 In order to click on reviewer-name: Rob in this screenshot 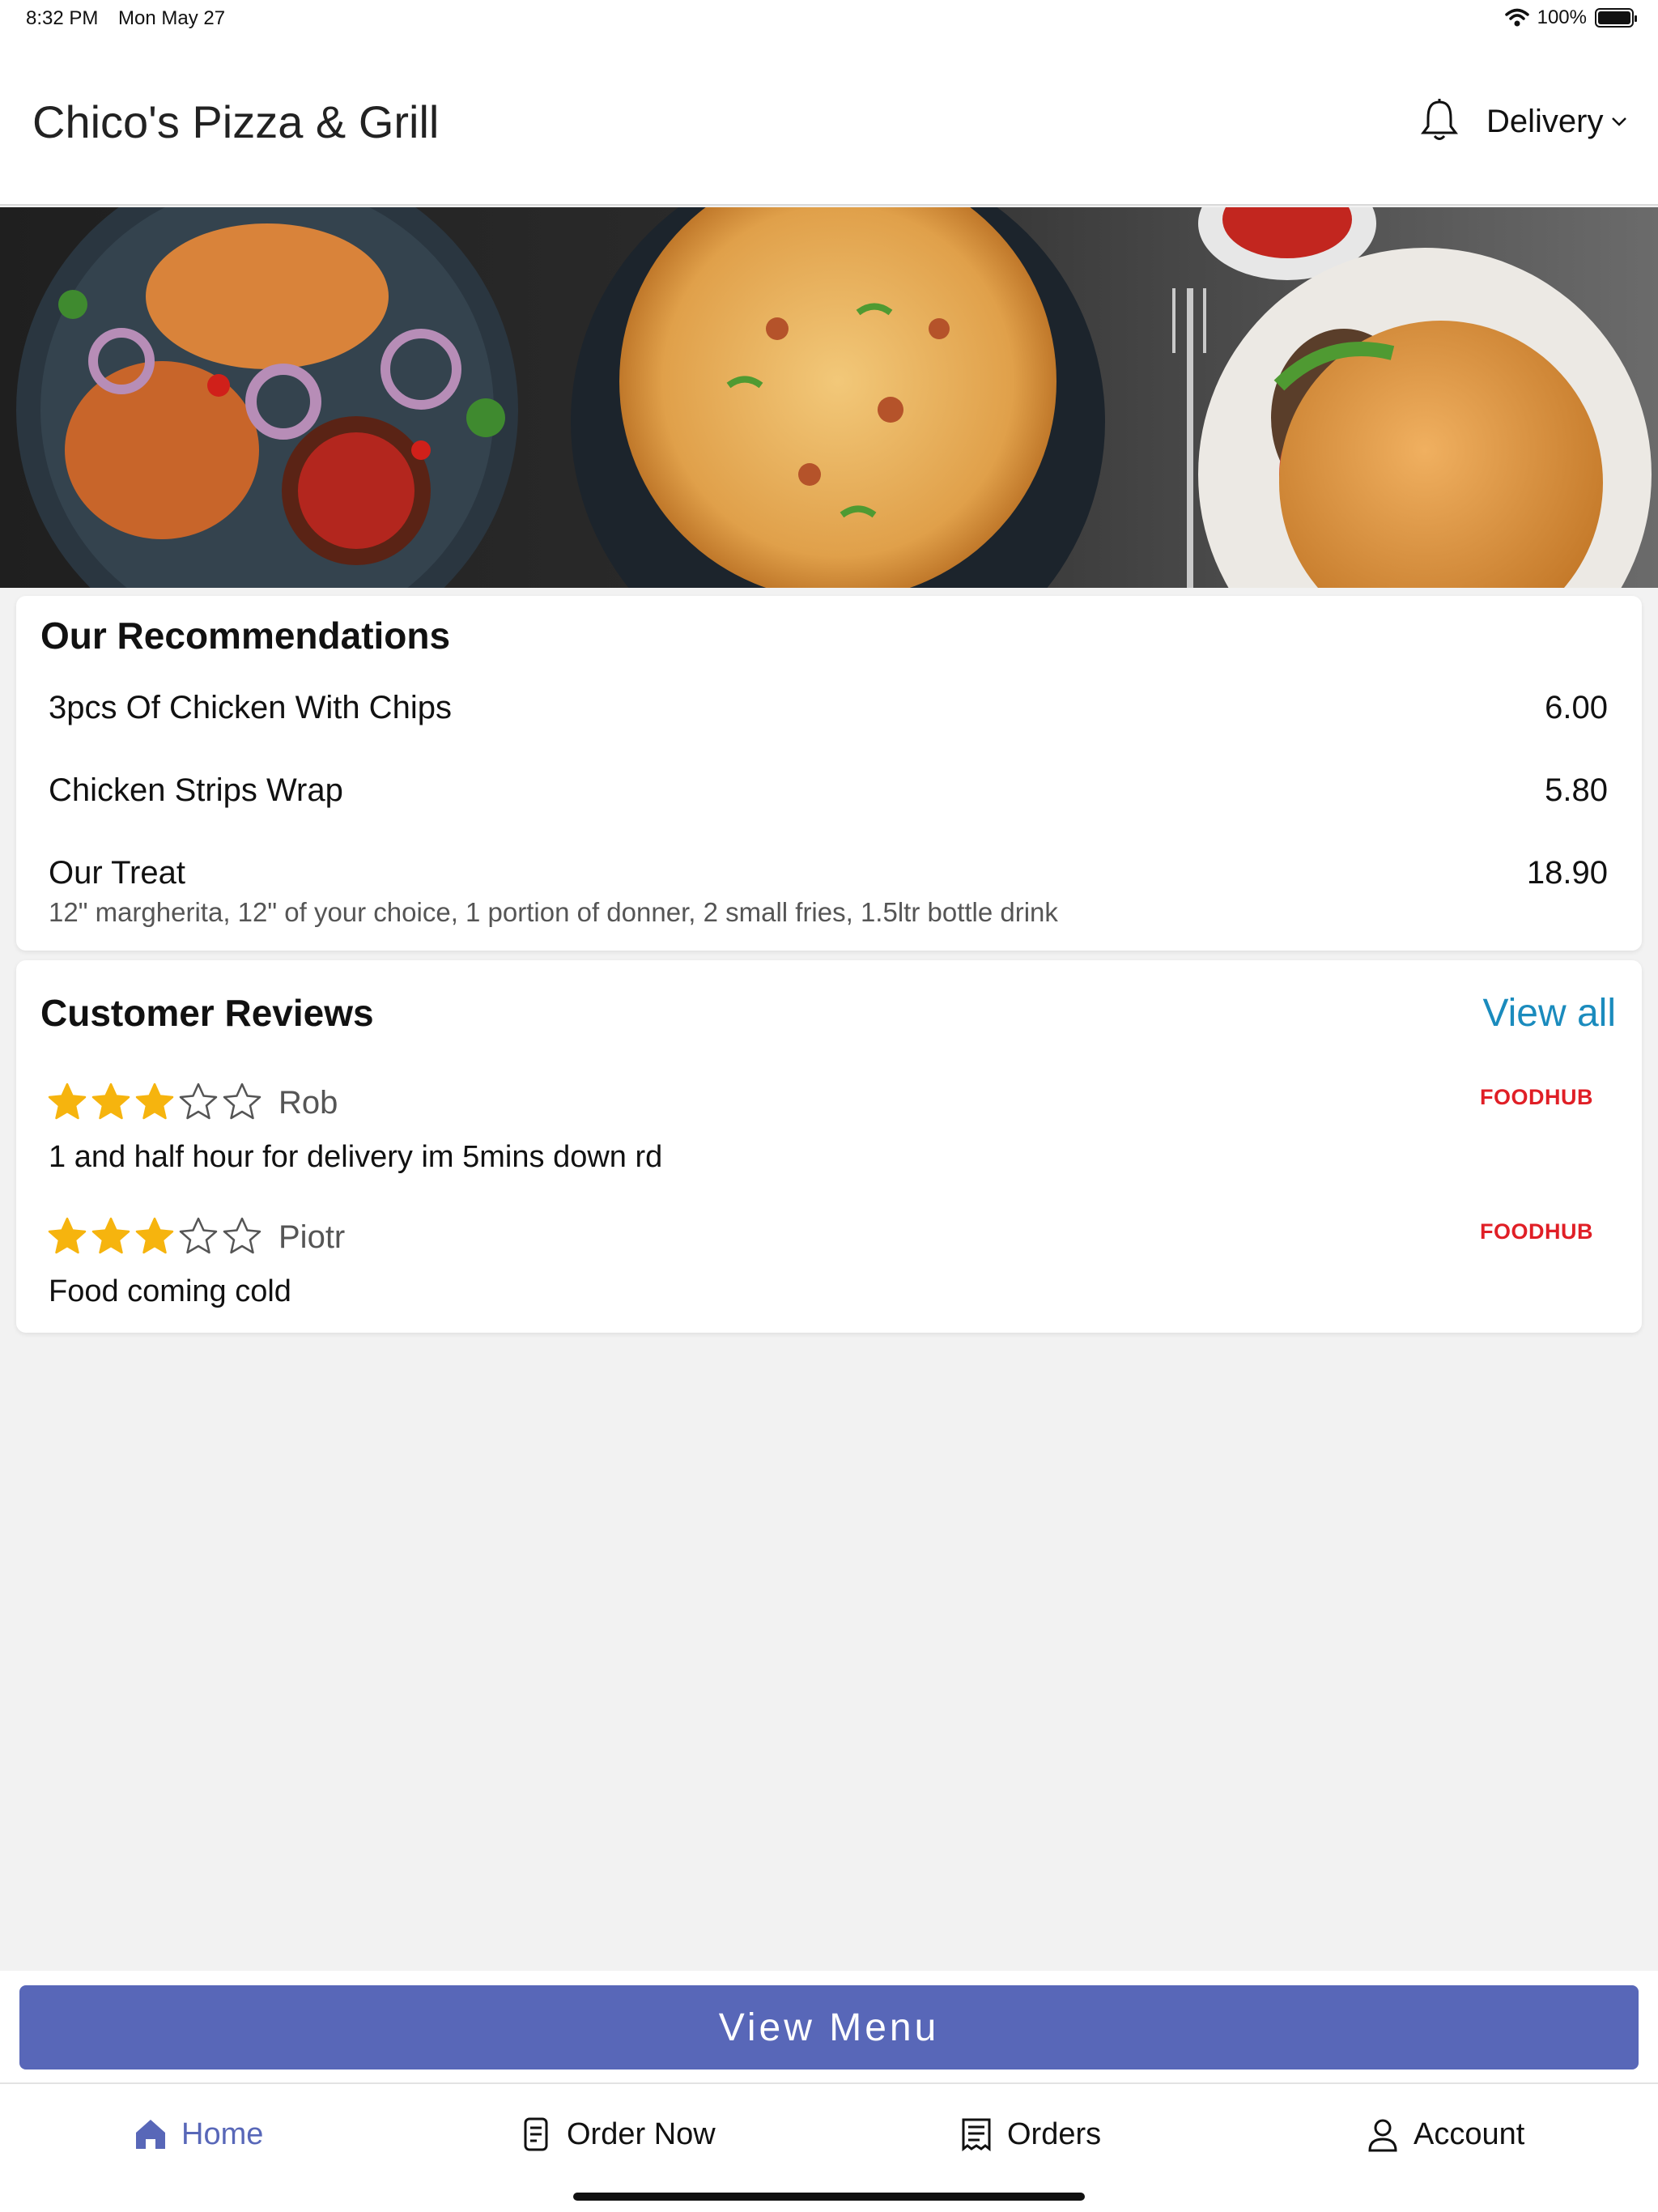, I will do `click(308, 1103)`.